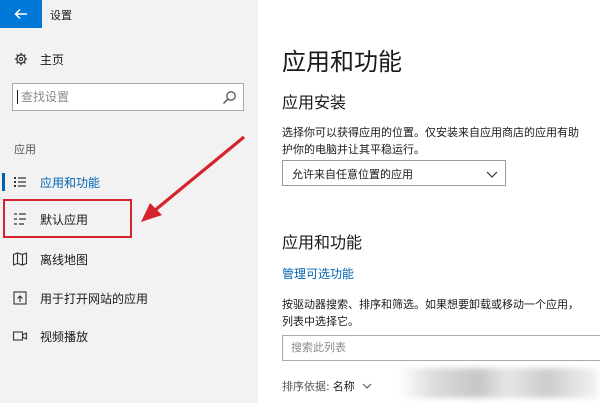 The image size is (600, 403). Describe the element at coordinates (129, 182) in the screenshot. I see `sidebar-item-apps-features: 应用和功能` at that location.